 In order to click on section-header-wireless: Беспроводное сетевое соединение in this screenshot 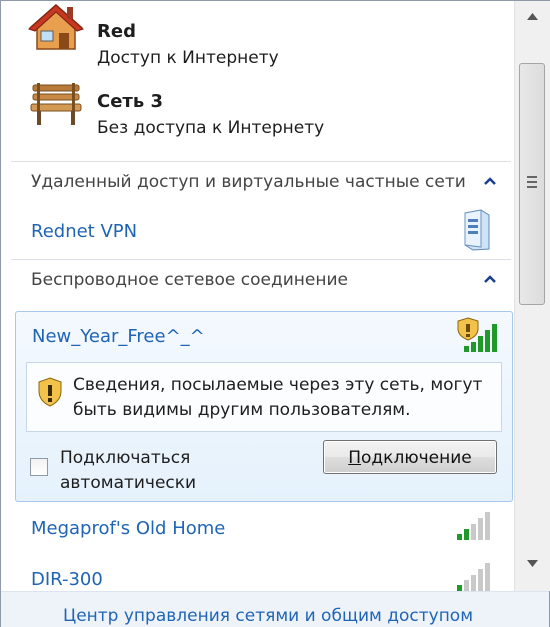, I will do `click(261, 278)`.